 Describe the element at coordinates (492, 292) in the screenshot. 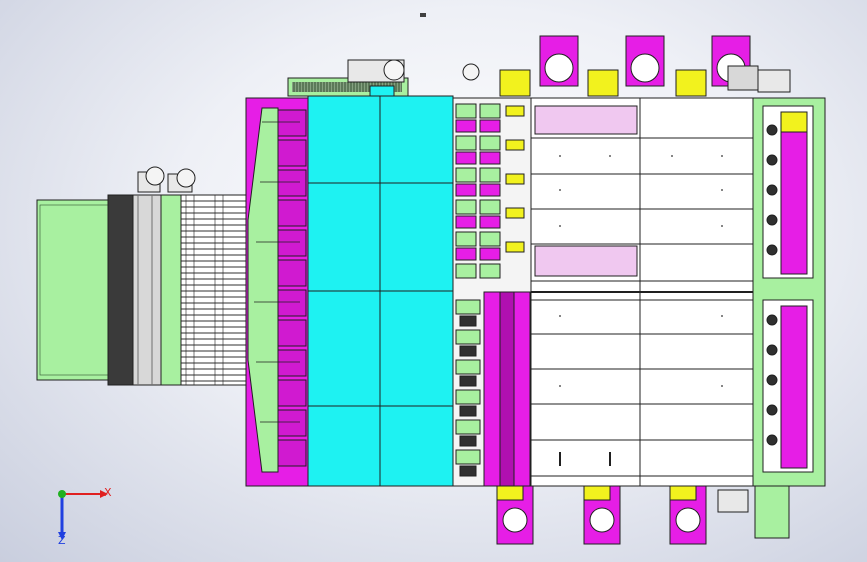

I see `valve-column` at that location.